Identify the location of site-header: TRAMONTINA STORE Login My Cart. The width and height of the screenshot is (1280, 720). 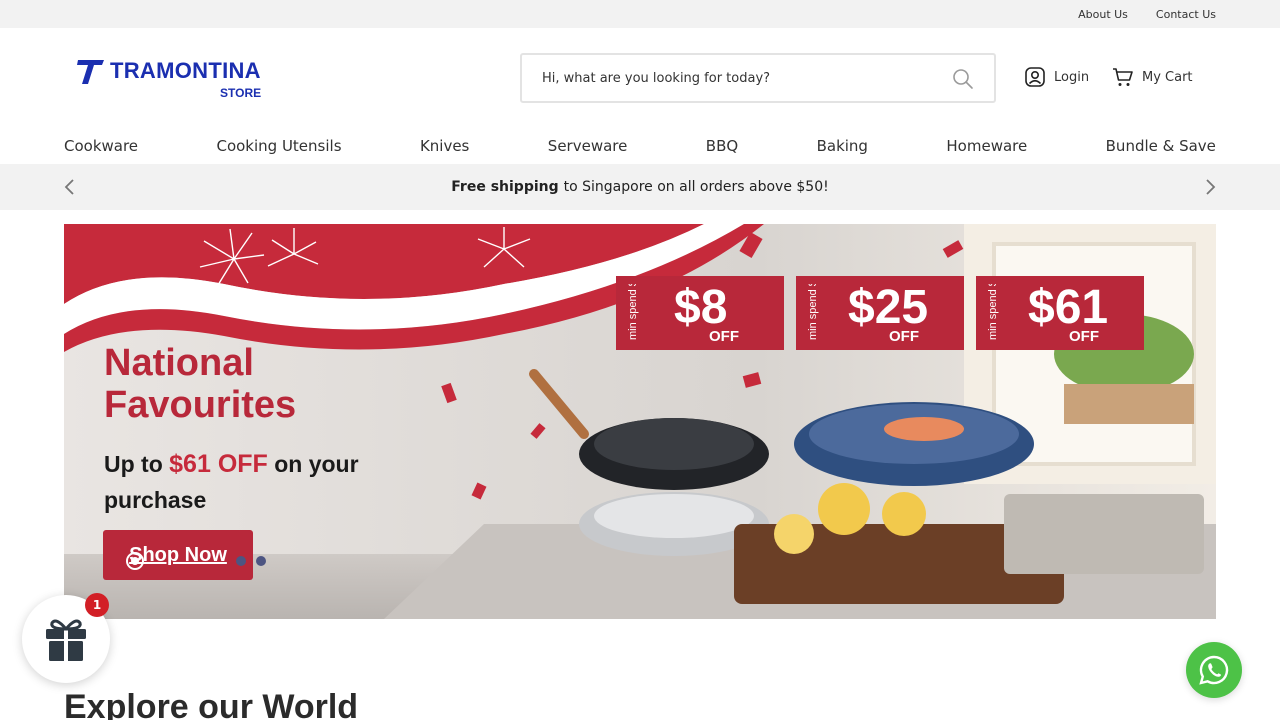
(640, 78).